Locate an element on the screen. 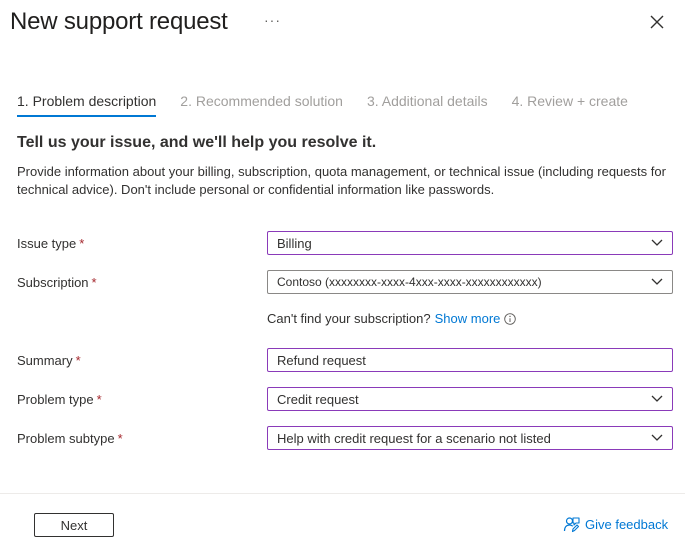  info-icon is located at coordinates (510, 318).